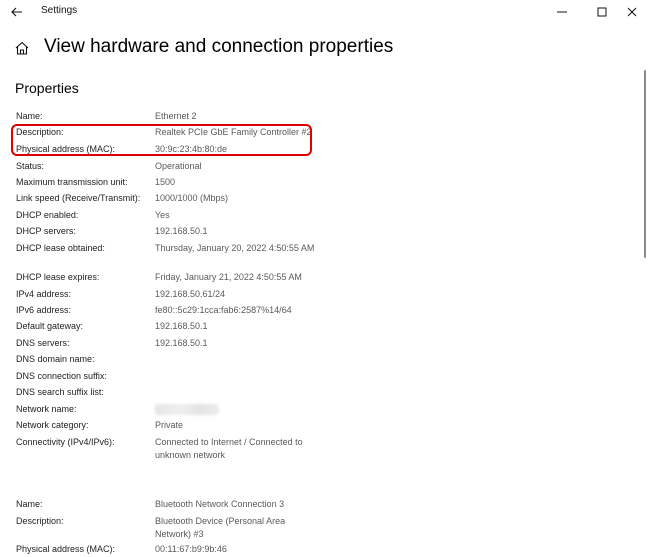 This screenshot has width=648, height=557. What do you see at coordinates (220, 504) in the screenshot?
I see `property-value: Bluetooth Network Connection 3` at bounding box center [220, 504].